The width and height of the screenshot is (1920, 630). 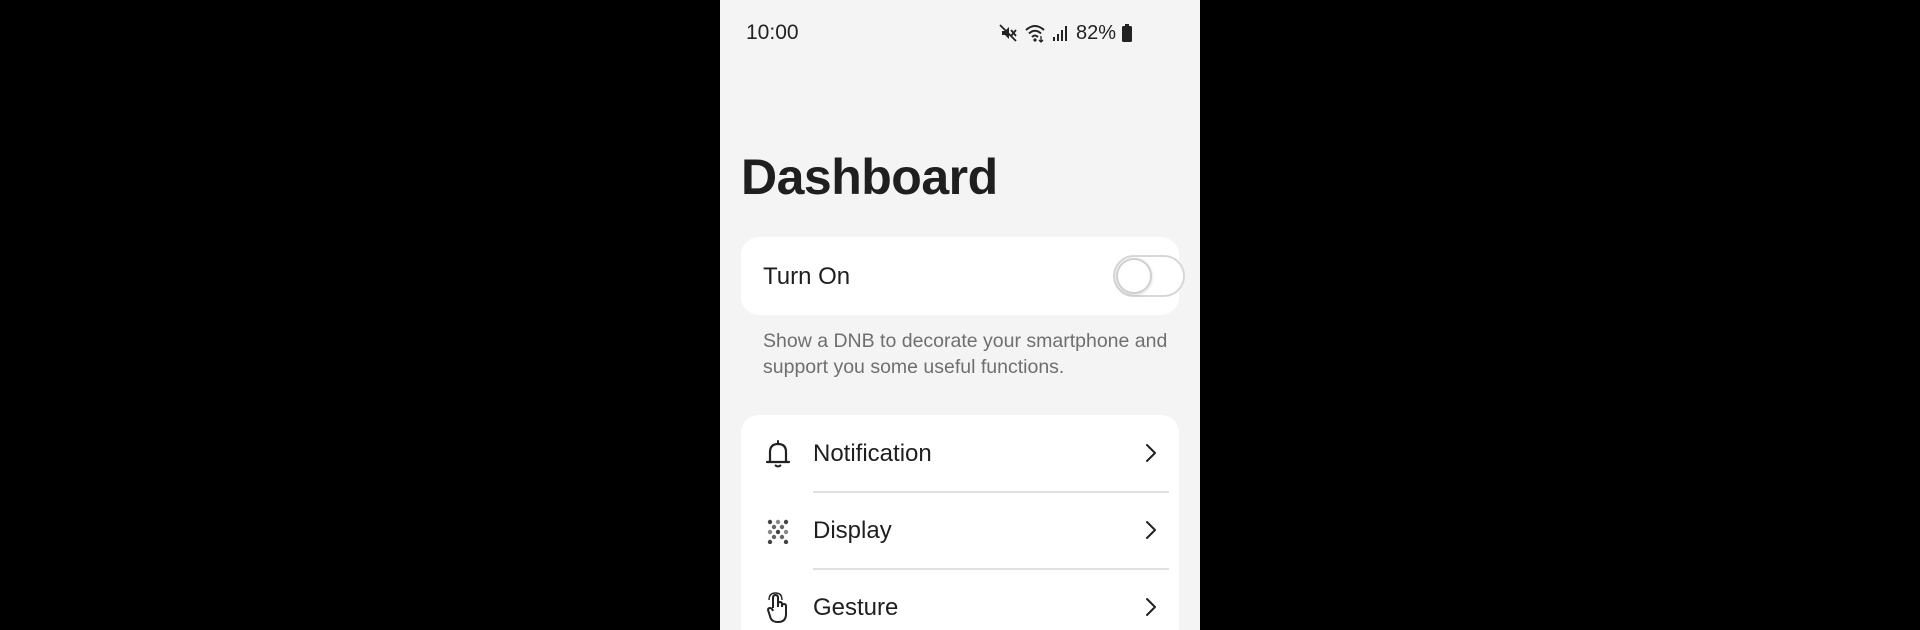 What do you see at coordinates (778, 531) in the screenshot?
I see `dots-grid-icon` at bounding box center [778, 531].